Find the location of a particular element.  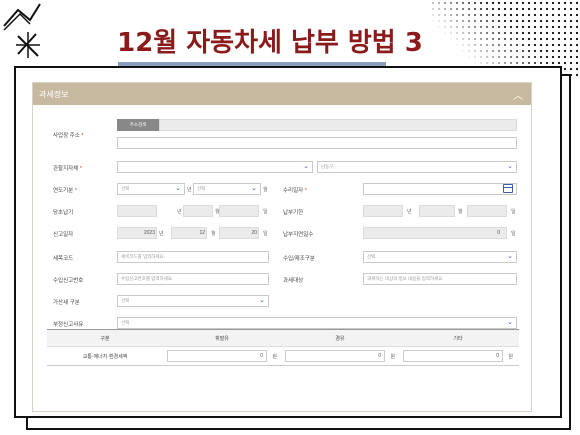

tax-object-label: 과세대상 is located at coordinates (293, 281).